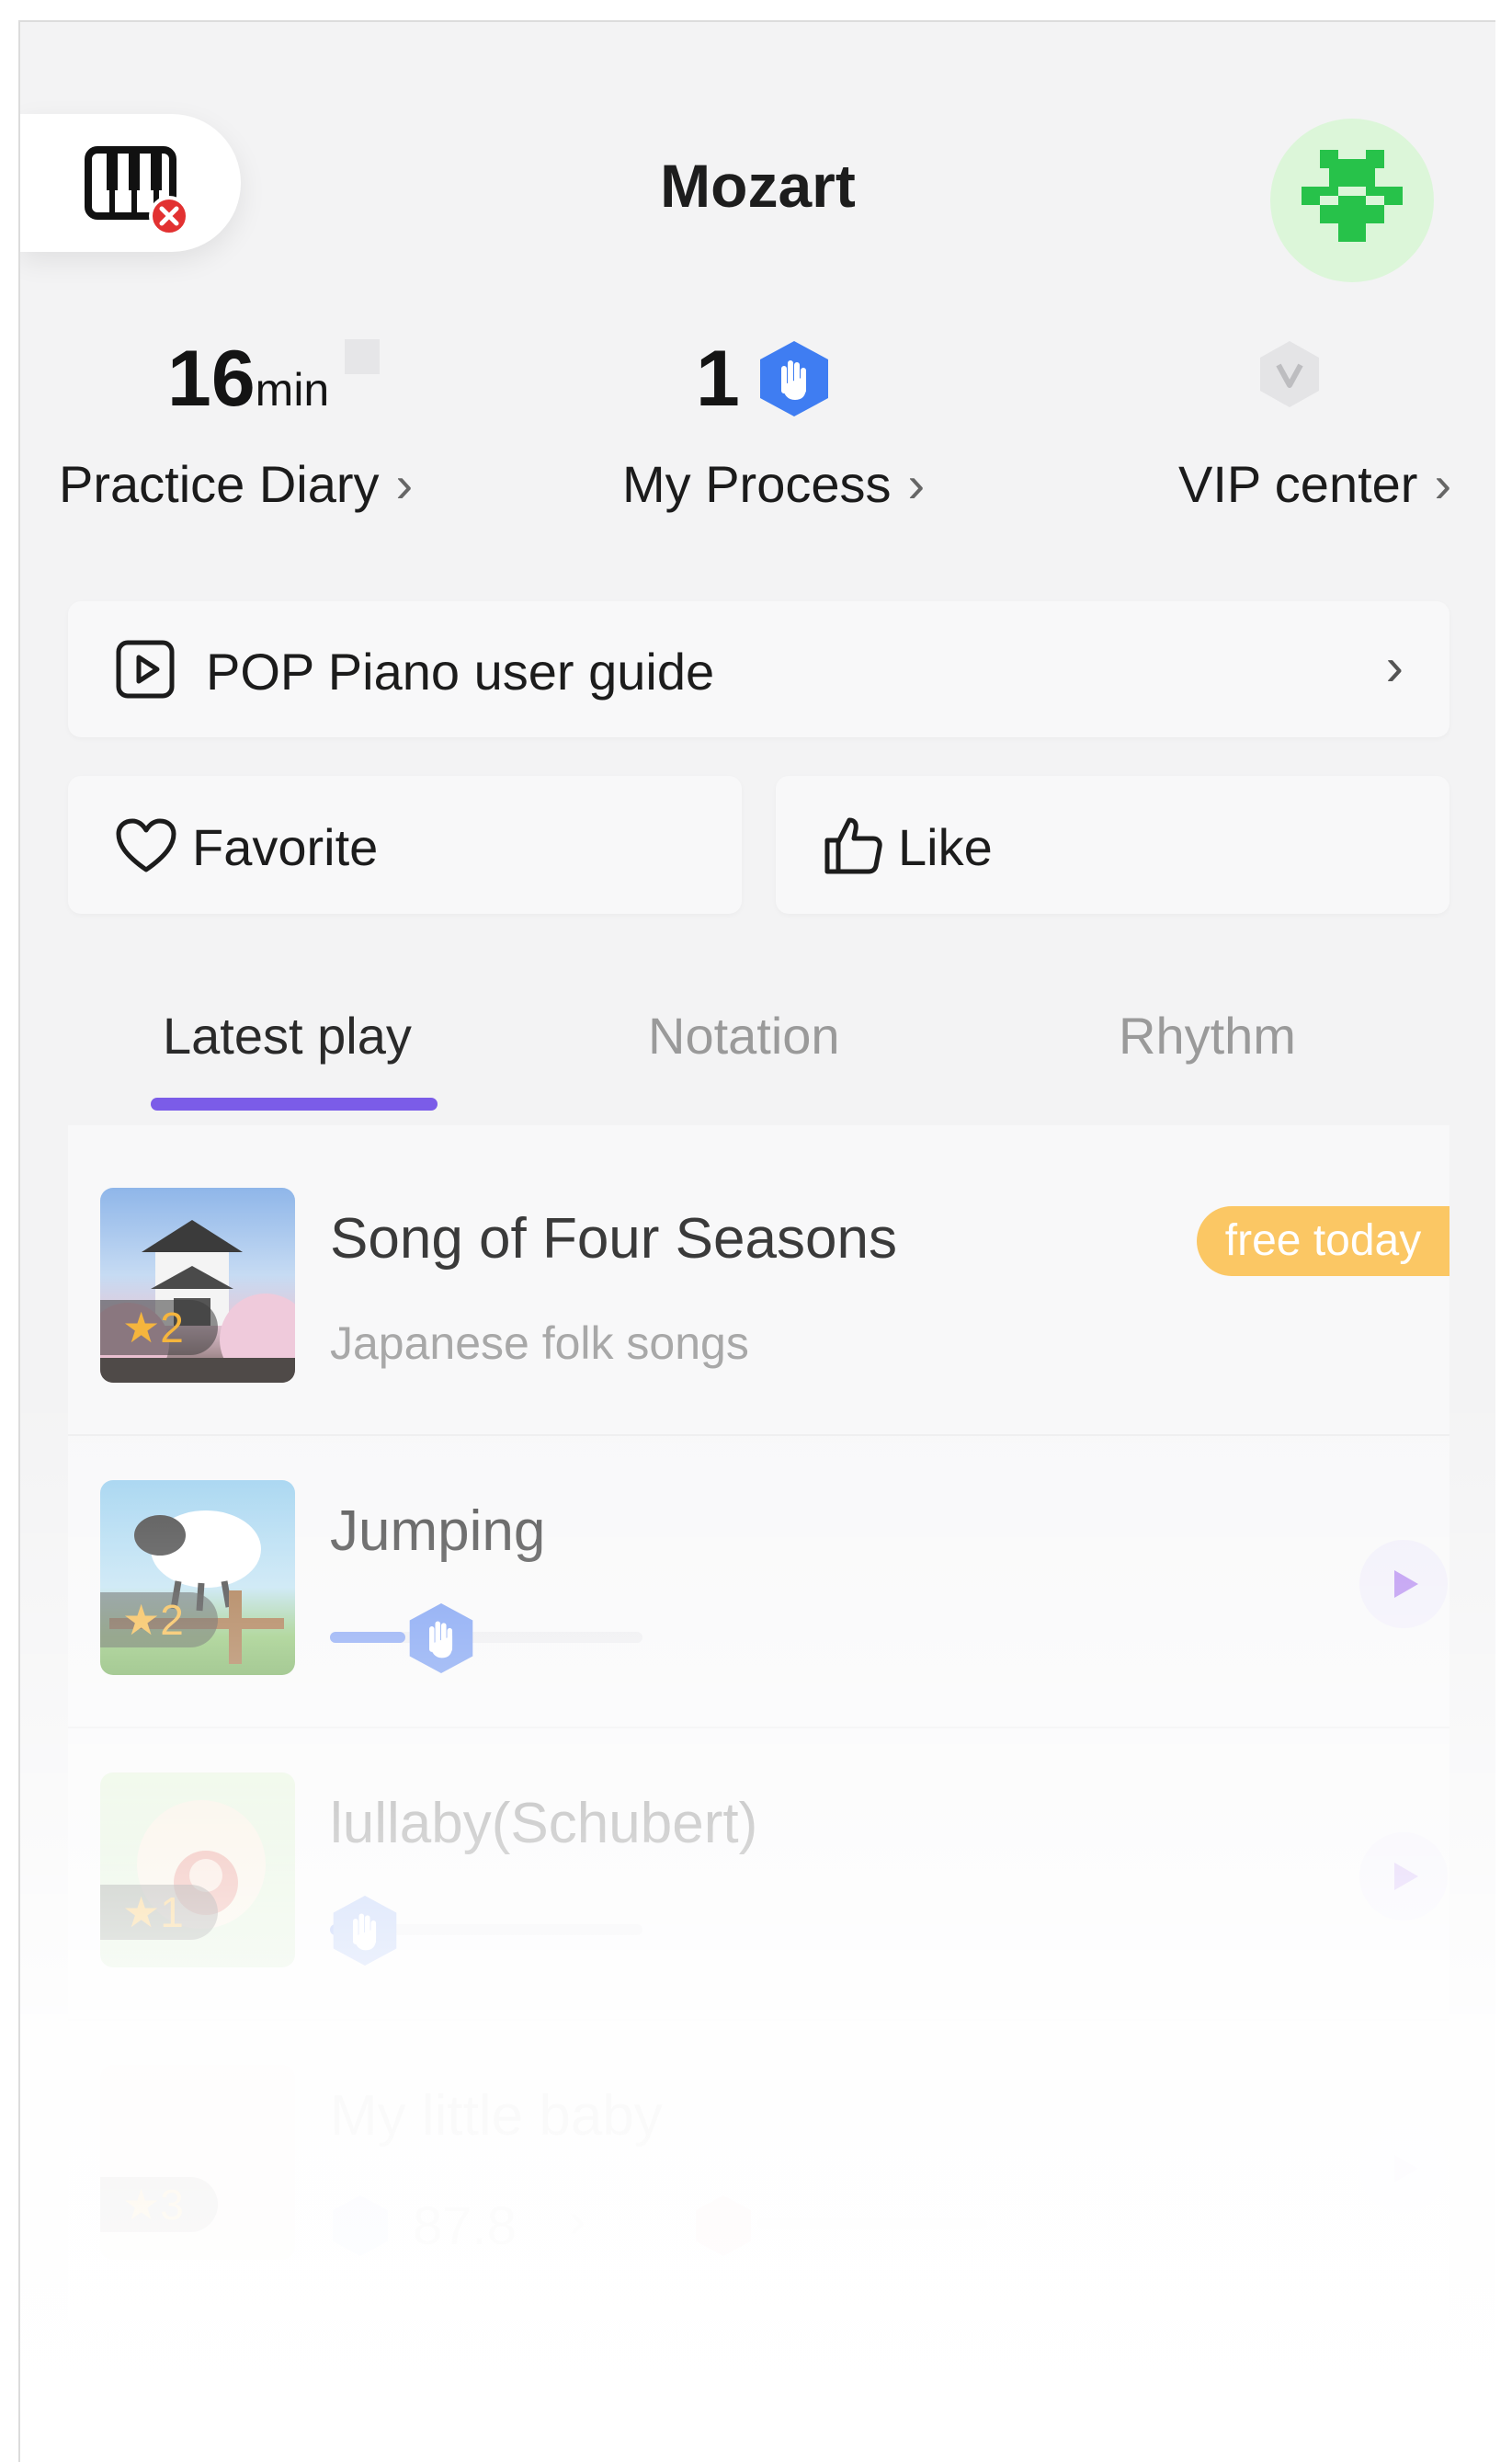 The height and width of the screenshot is (2462, 1512). What do you see at coordinates (294, 1104) in the screenshot?
I see `active-tab-indicator` at bounding box center [294, 1104].